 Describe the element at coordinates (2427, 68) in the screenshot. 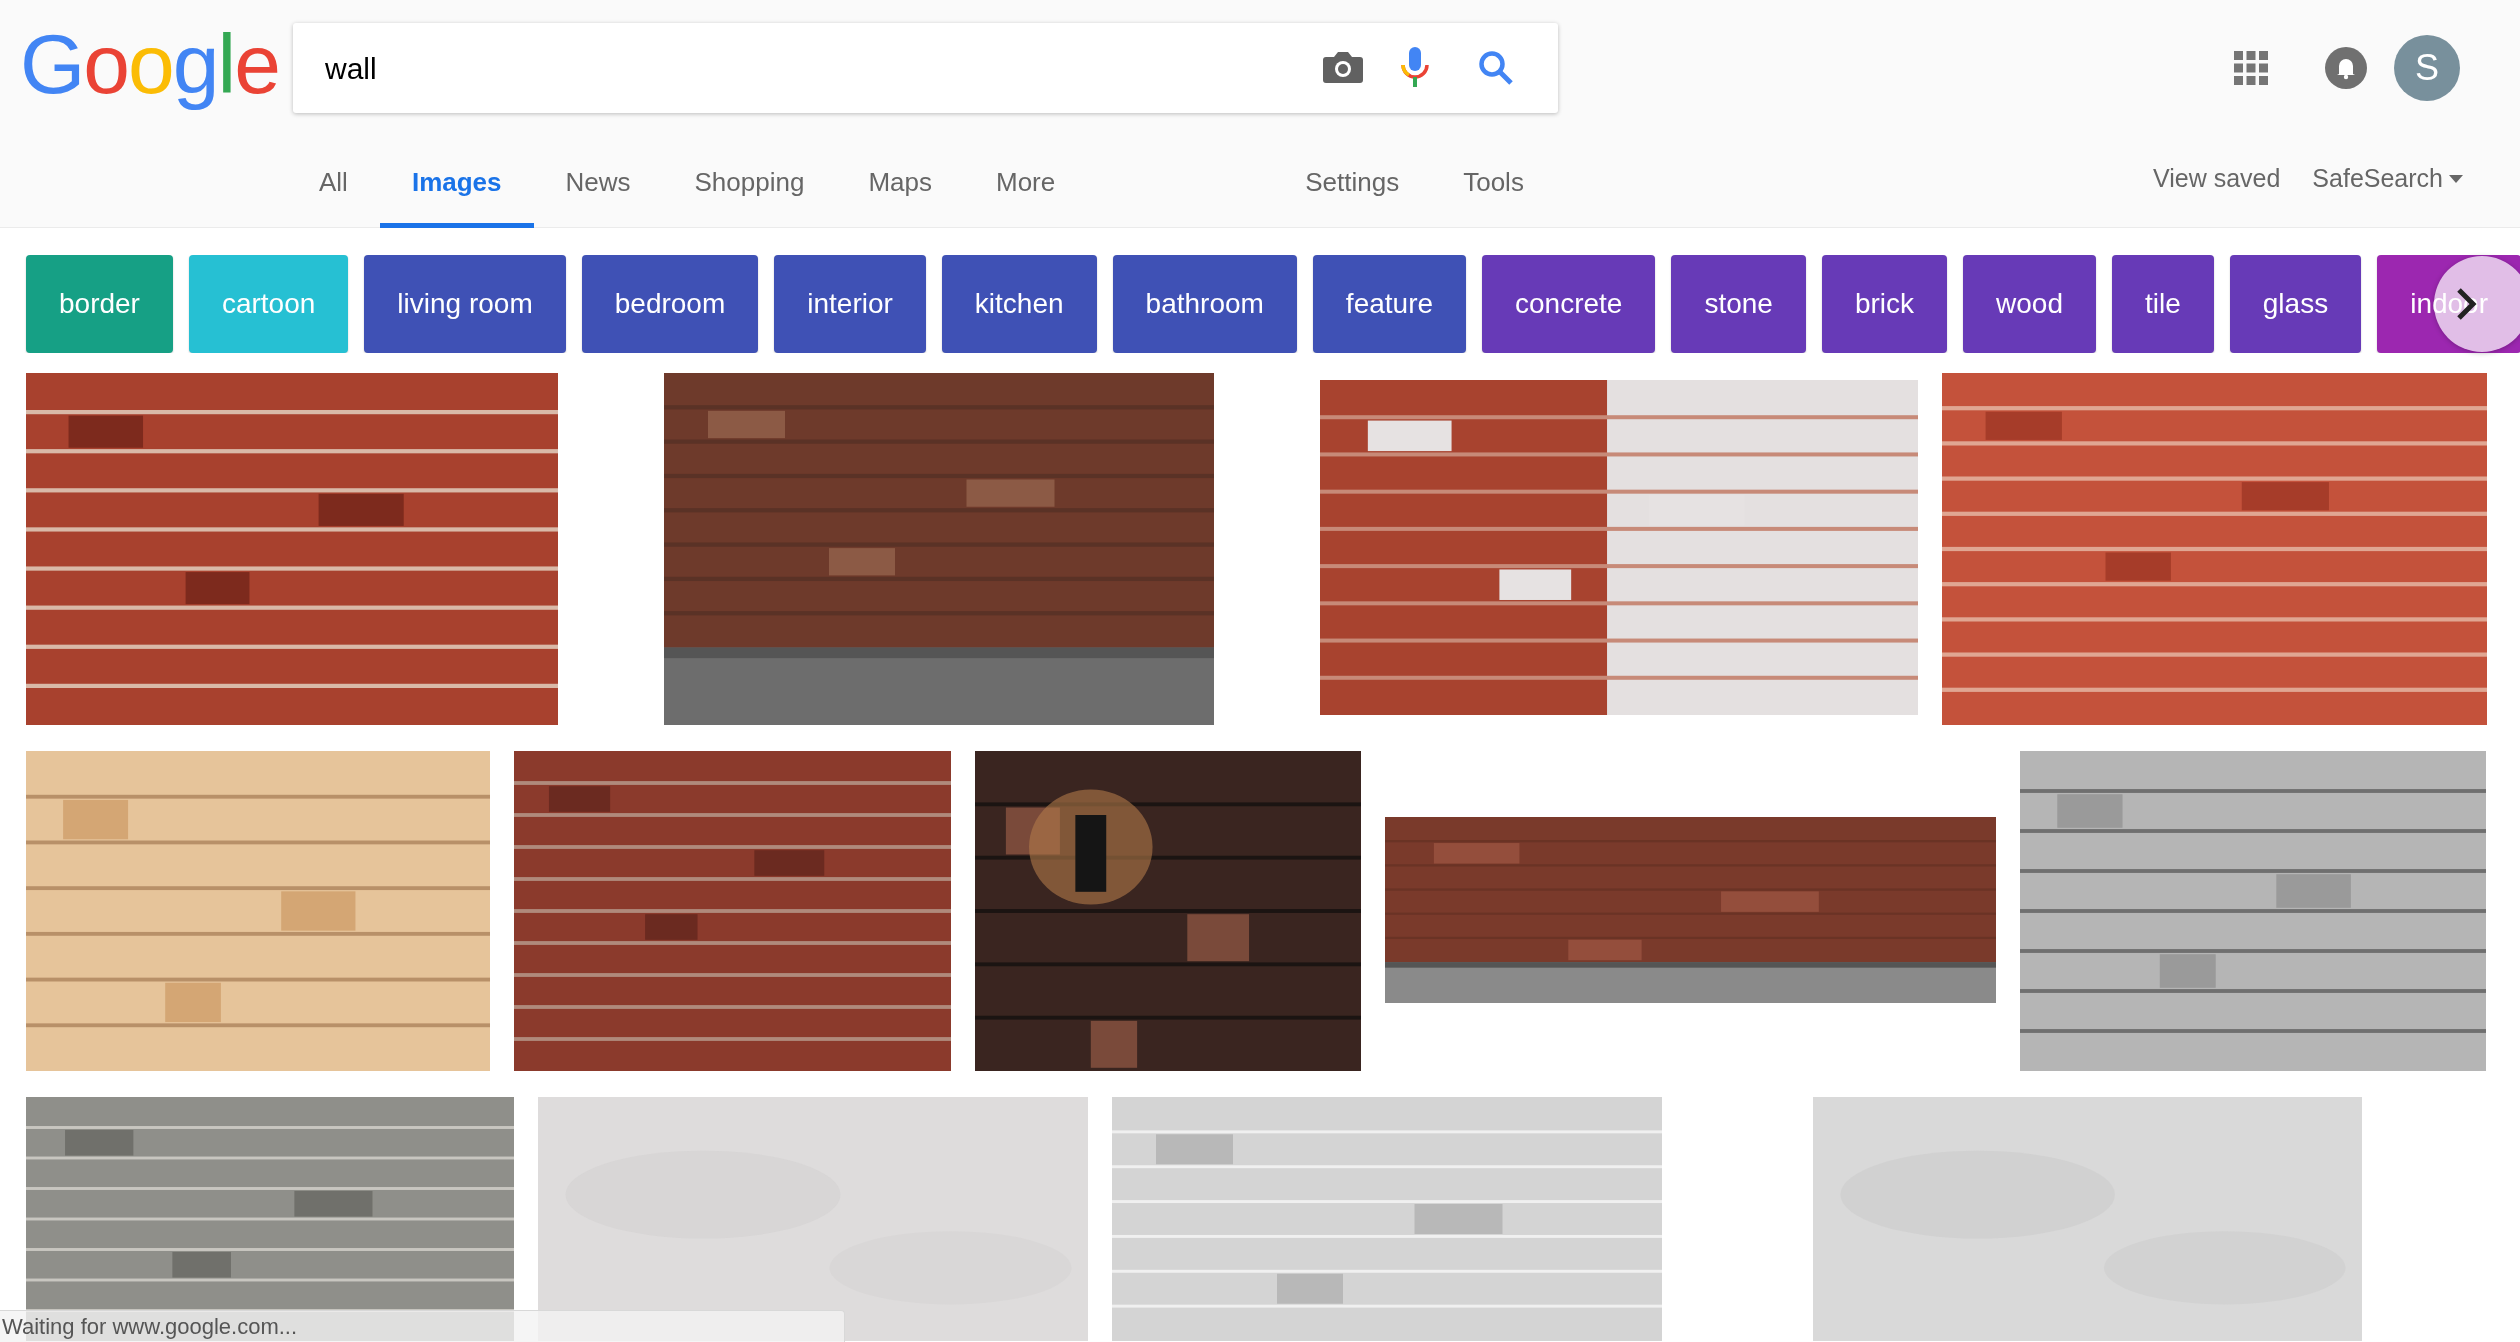

I see `account-avatar: S` at that location.